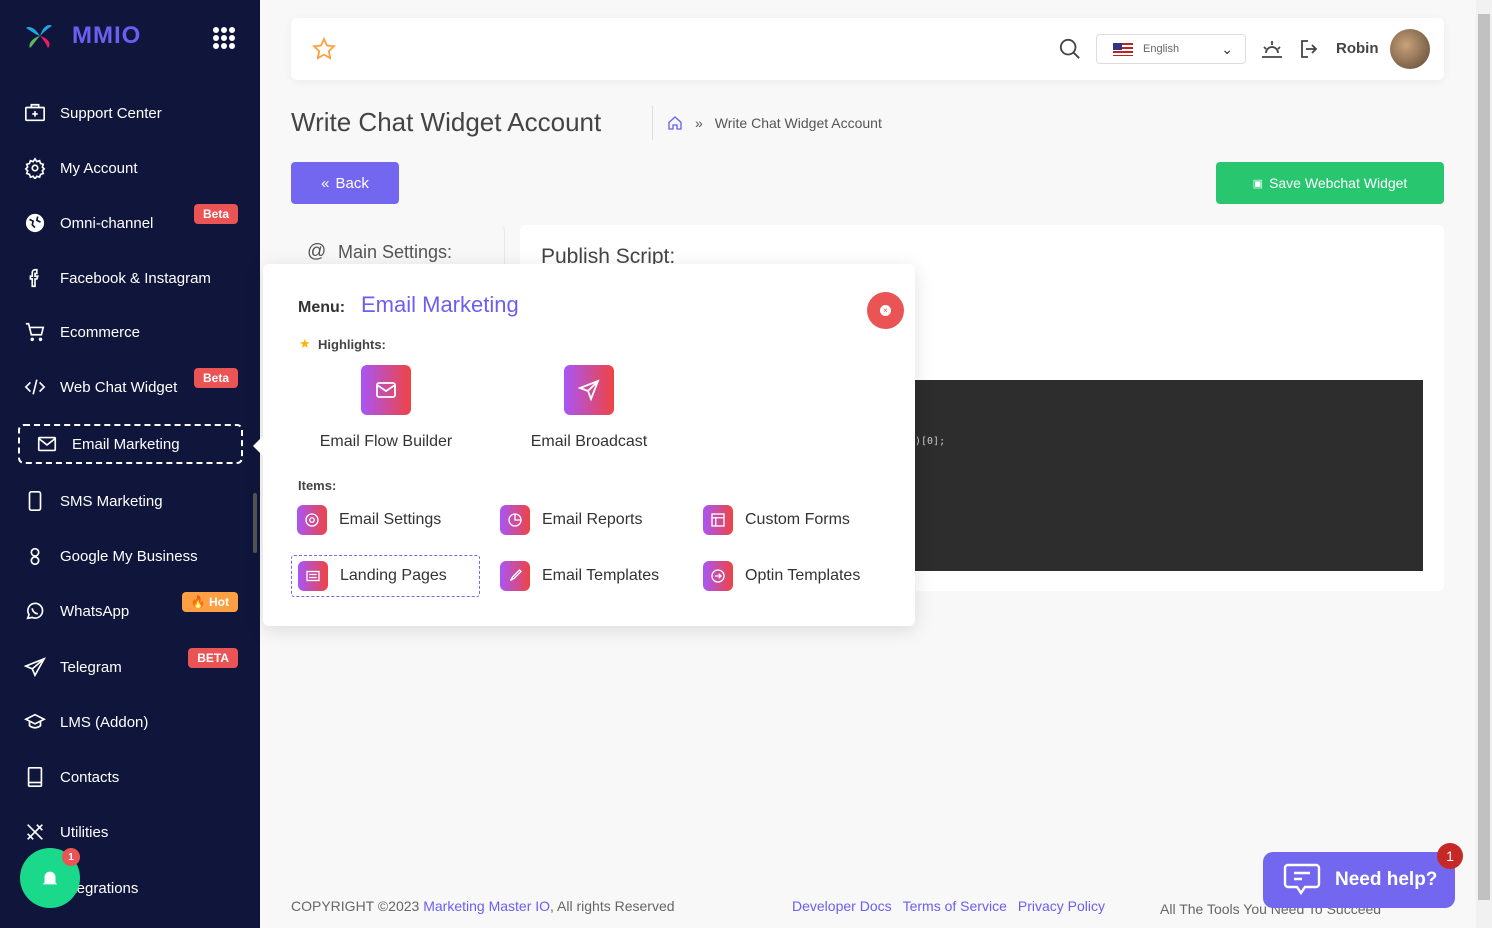  What do you see at coordinates (90, 777) in the screenshot?
I see `sidebar-item-label: Contacts` at bounding box center [90, 777].